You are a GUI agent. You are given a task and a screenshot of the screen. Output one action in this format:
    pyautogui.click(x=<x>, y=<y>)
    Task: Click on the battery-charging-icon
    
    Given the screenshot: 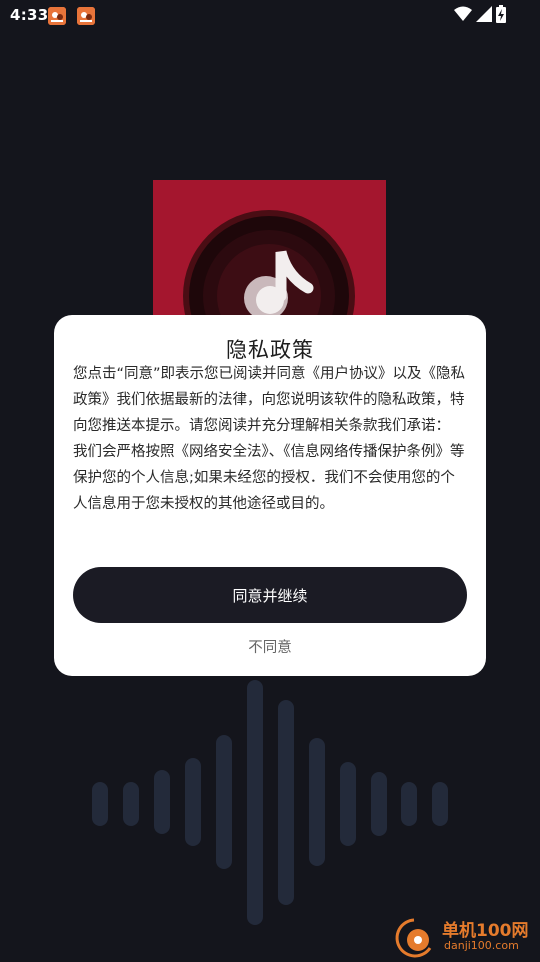 What is the action you would take?
    pyautogui.click(x=501, y=16)
    